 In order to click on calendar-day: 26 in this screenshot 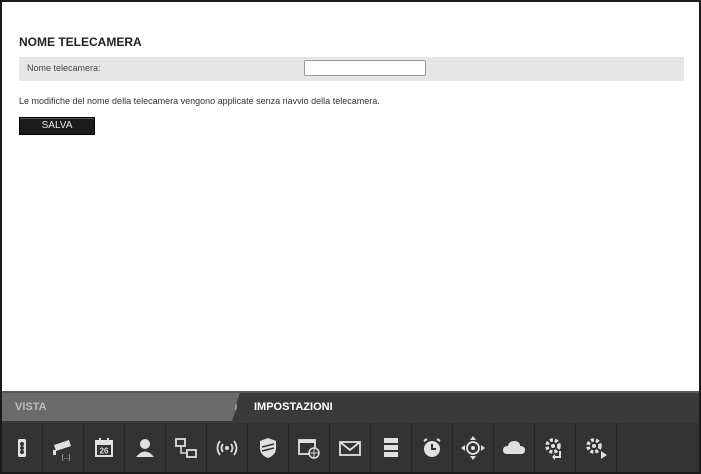, I will do `click(104, 450)`.